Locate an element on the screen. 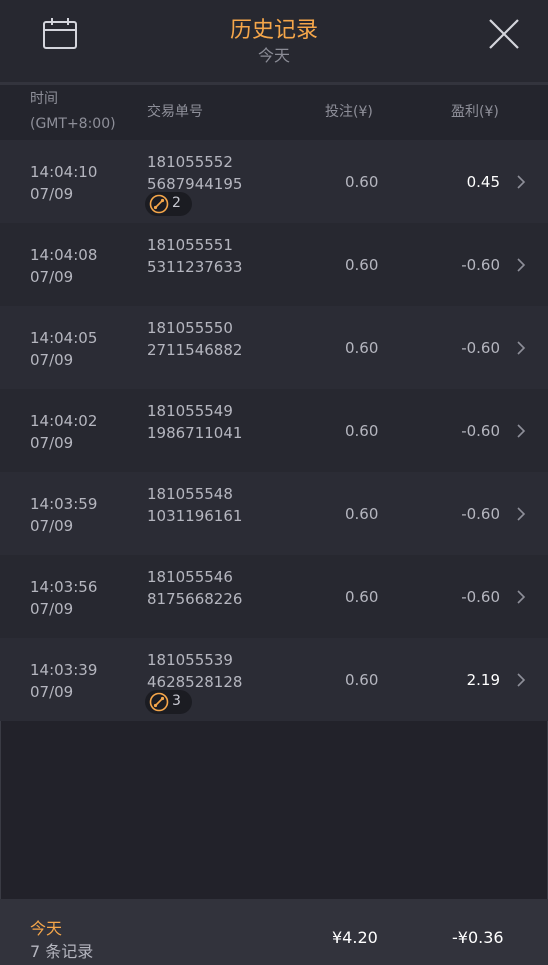 This screenshot has height=965, width=548. record-profit: 2.19 is located at coordinates (483, 680).